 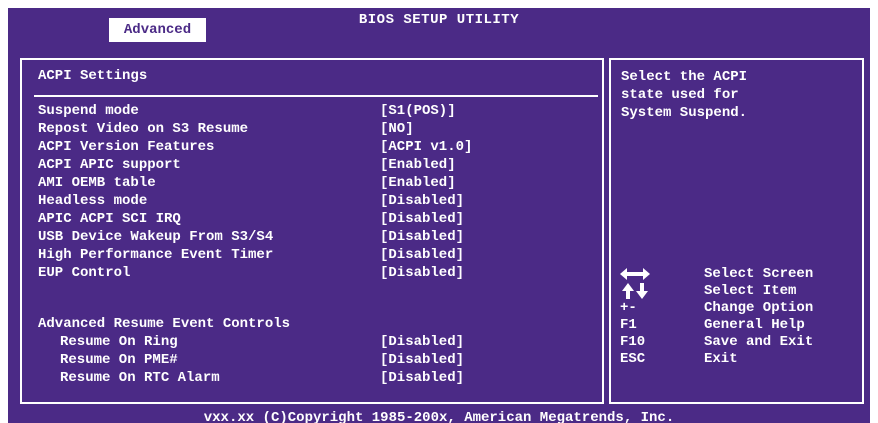 What do you see at coordinates (156, 255) in the screenshot?
I see `setting-label: High Performance Event Timer` at bounding box center [156, 255].